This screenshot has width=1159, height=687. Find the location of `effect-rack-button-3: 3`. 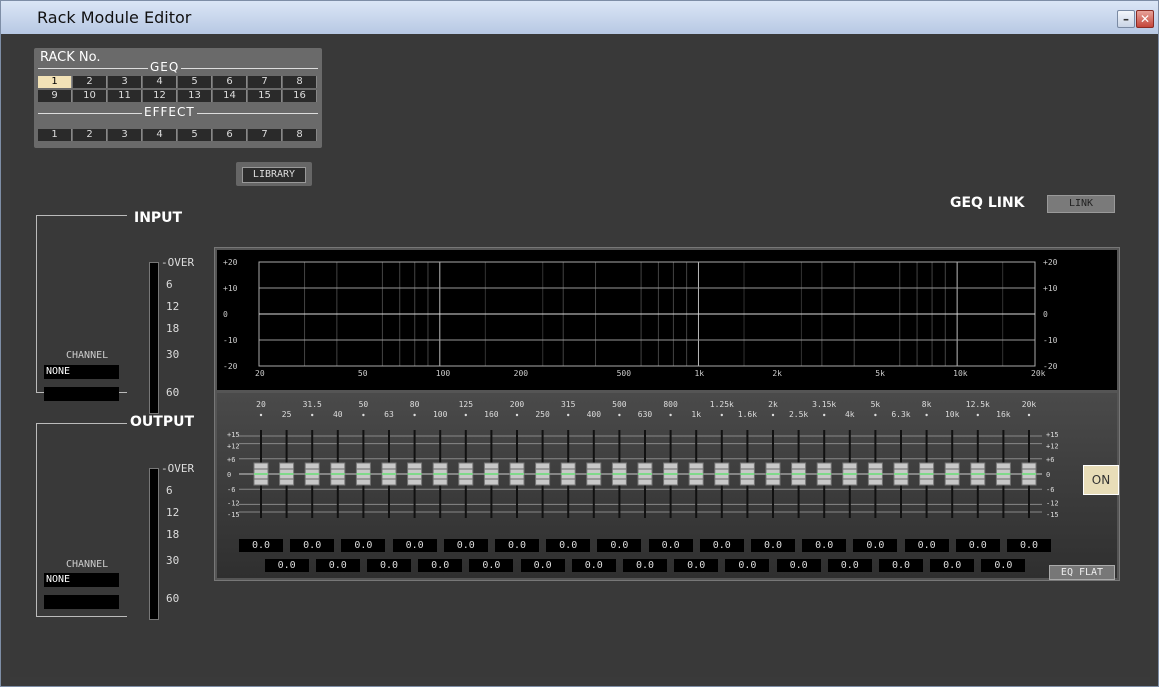

effect-rack-button-3: 3 is located at coordinates (125, 135).